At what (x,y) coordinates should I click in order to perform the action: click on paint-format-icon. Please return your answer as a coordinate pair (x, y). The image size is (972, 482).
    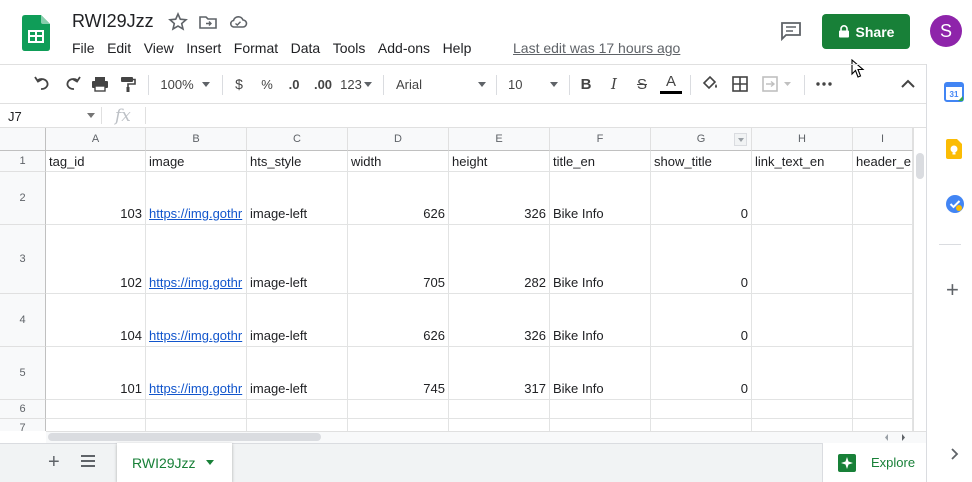
    Looking at the image, I should click on (128, 84).